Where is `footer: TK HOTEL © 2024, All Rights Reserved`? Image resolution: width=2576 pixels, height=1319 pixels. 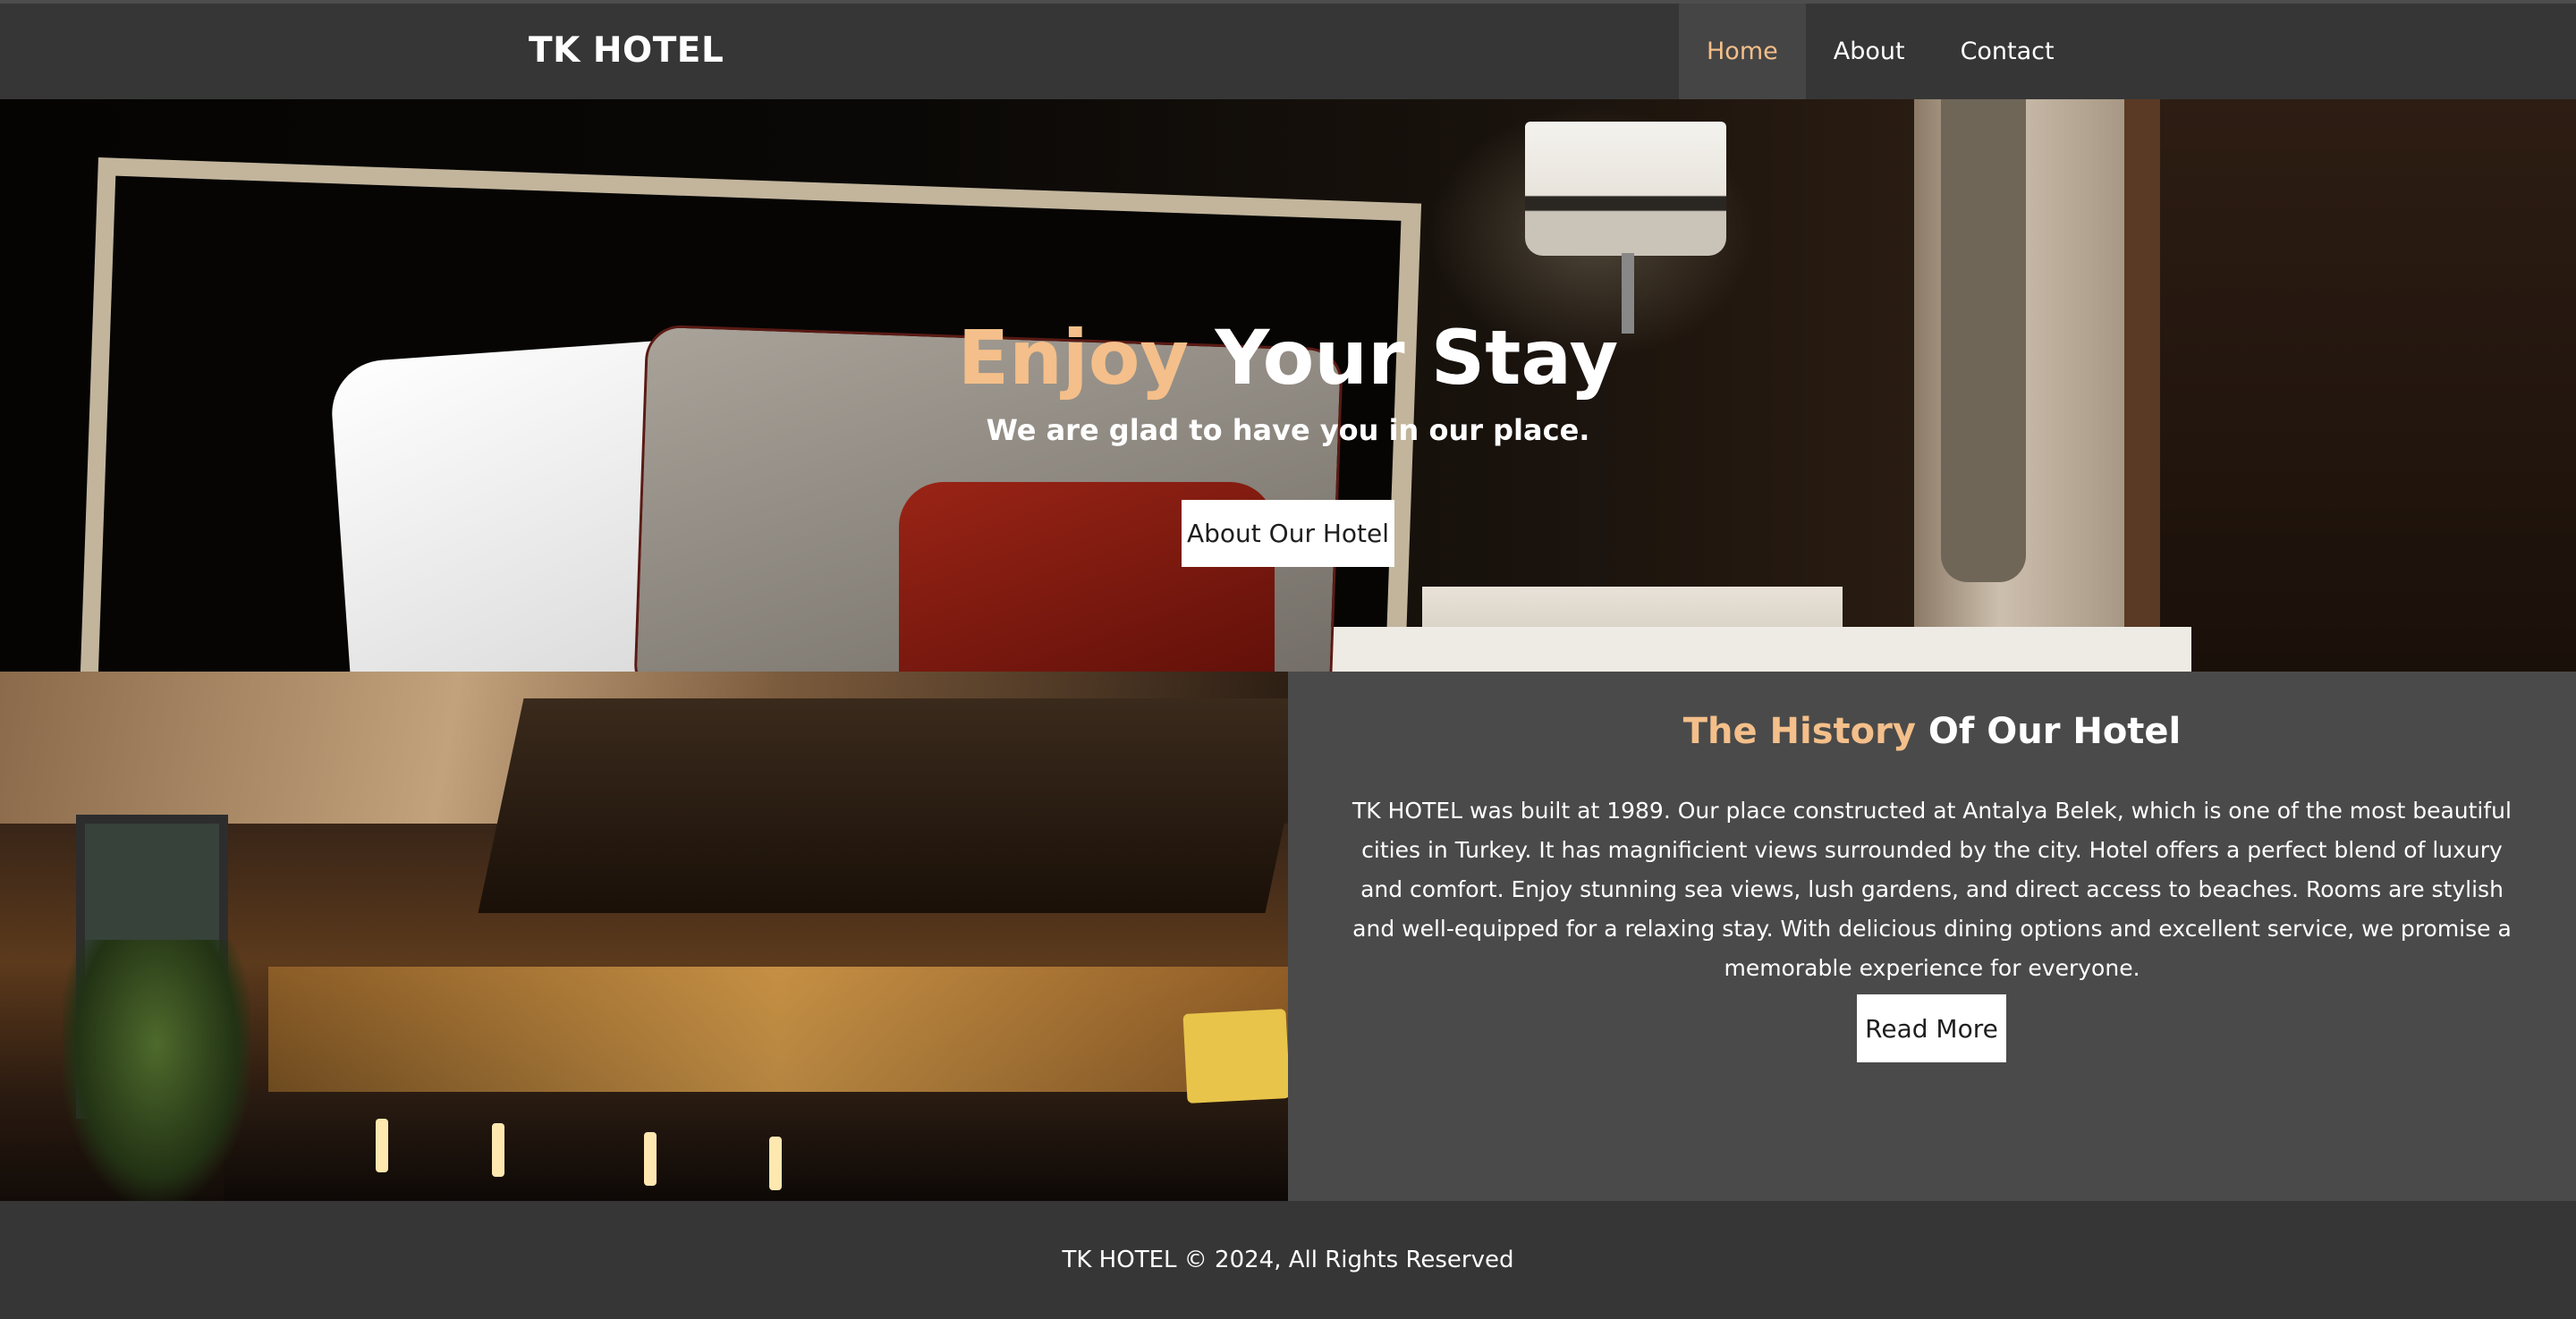 footer: TK HOTEL © 2024, All Rights Reserved is located at coordinates (1288, 1260).